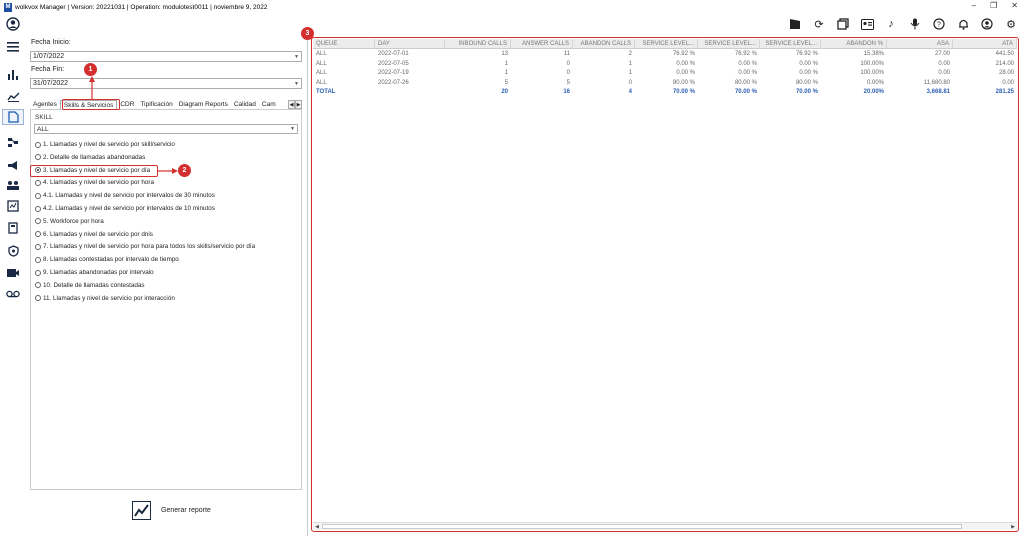 The height and width of the screenshot is (536, 1024). I want to click on minimize-button: –, so click(974, 5).